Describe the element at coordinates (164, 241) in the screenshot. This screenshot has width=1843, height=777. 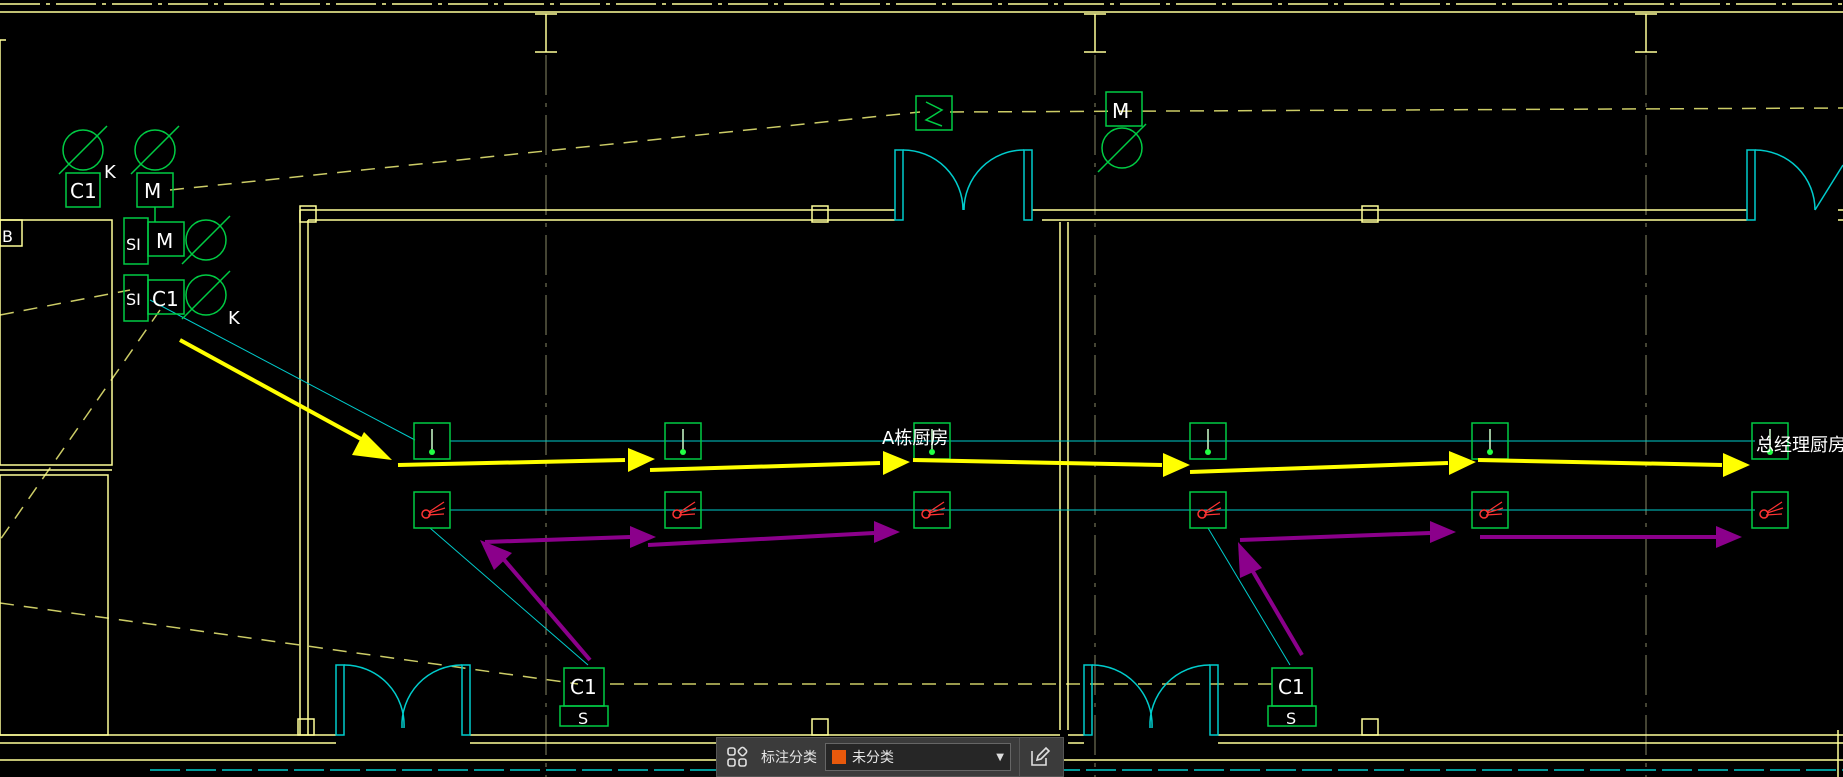
I see `code-m-b: M` at that location.